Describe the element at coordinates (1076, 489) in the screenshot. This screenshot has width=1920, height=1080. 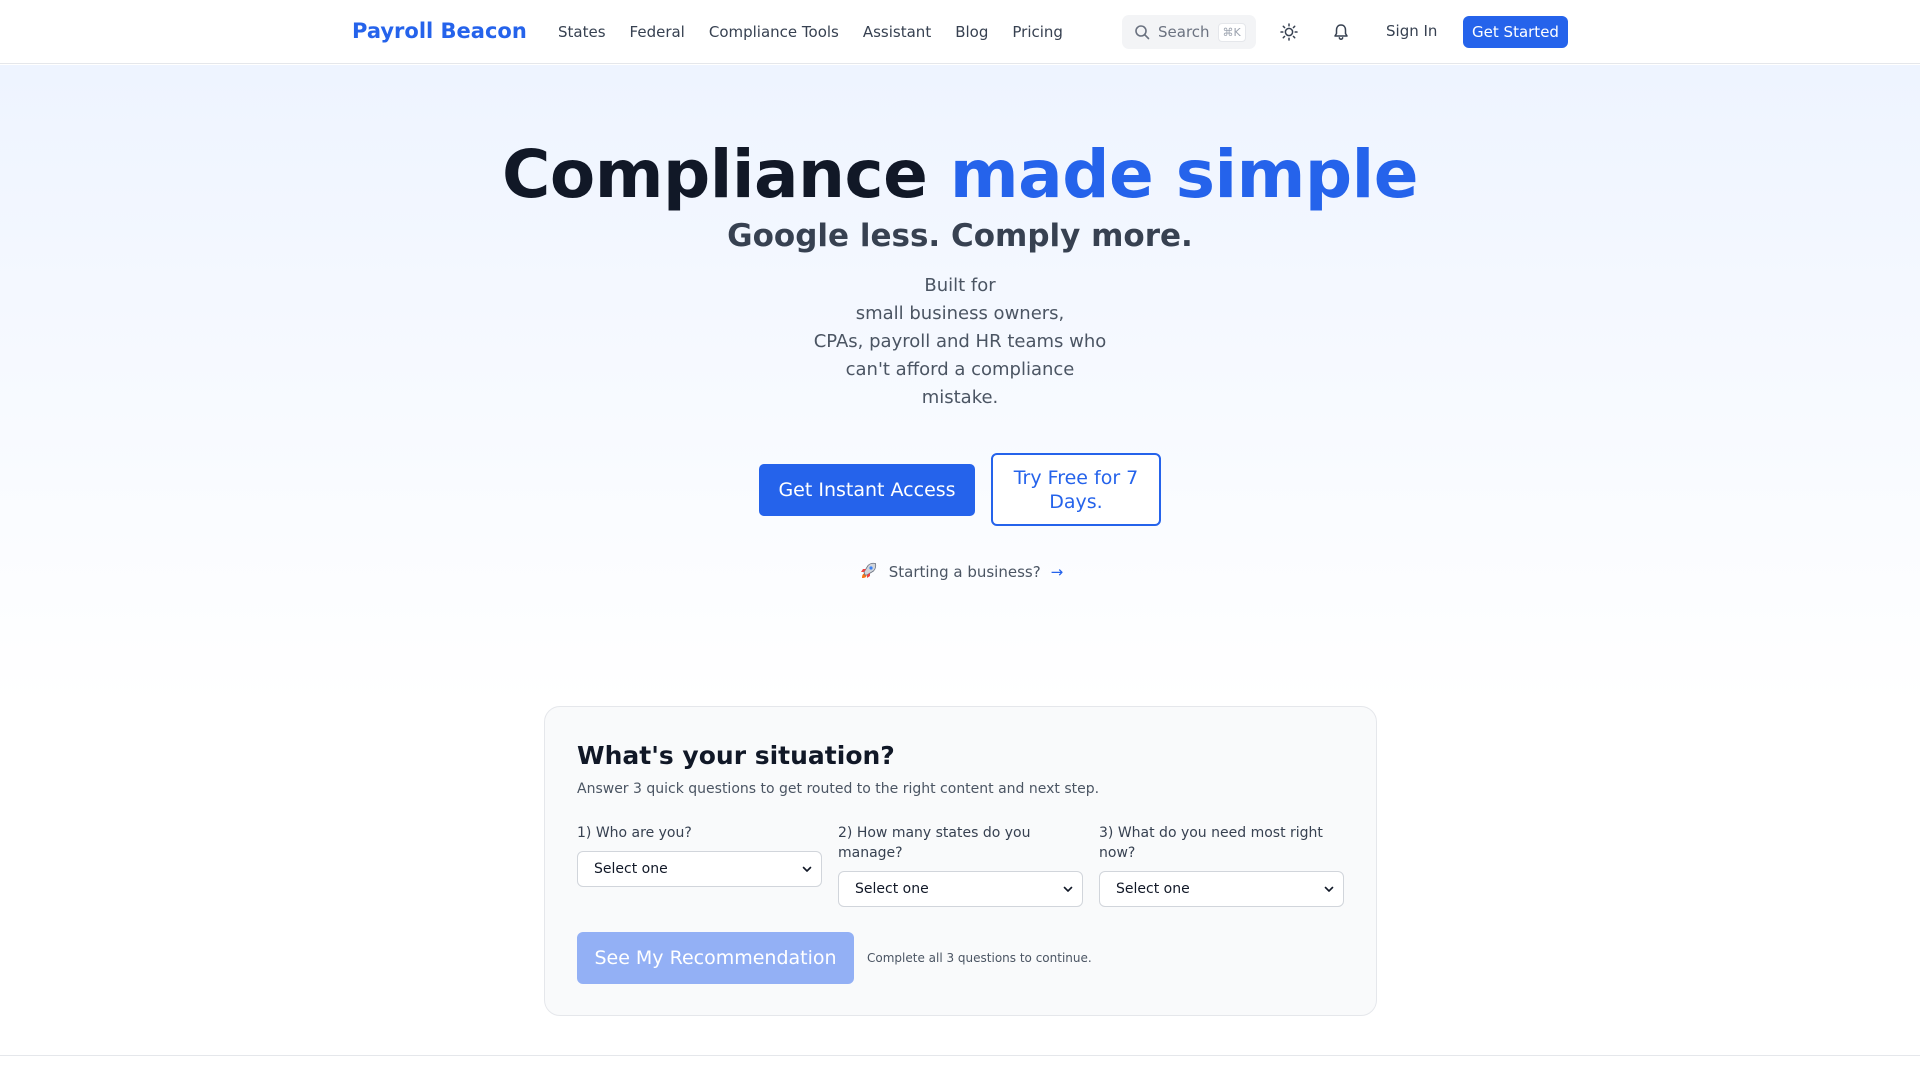
I see `try-free-button: Try Free for 7 Days.` at that location.